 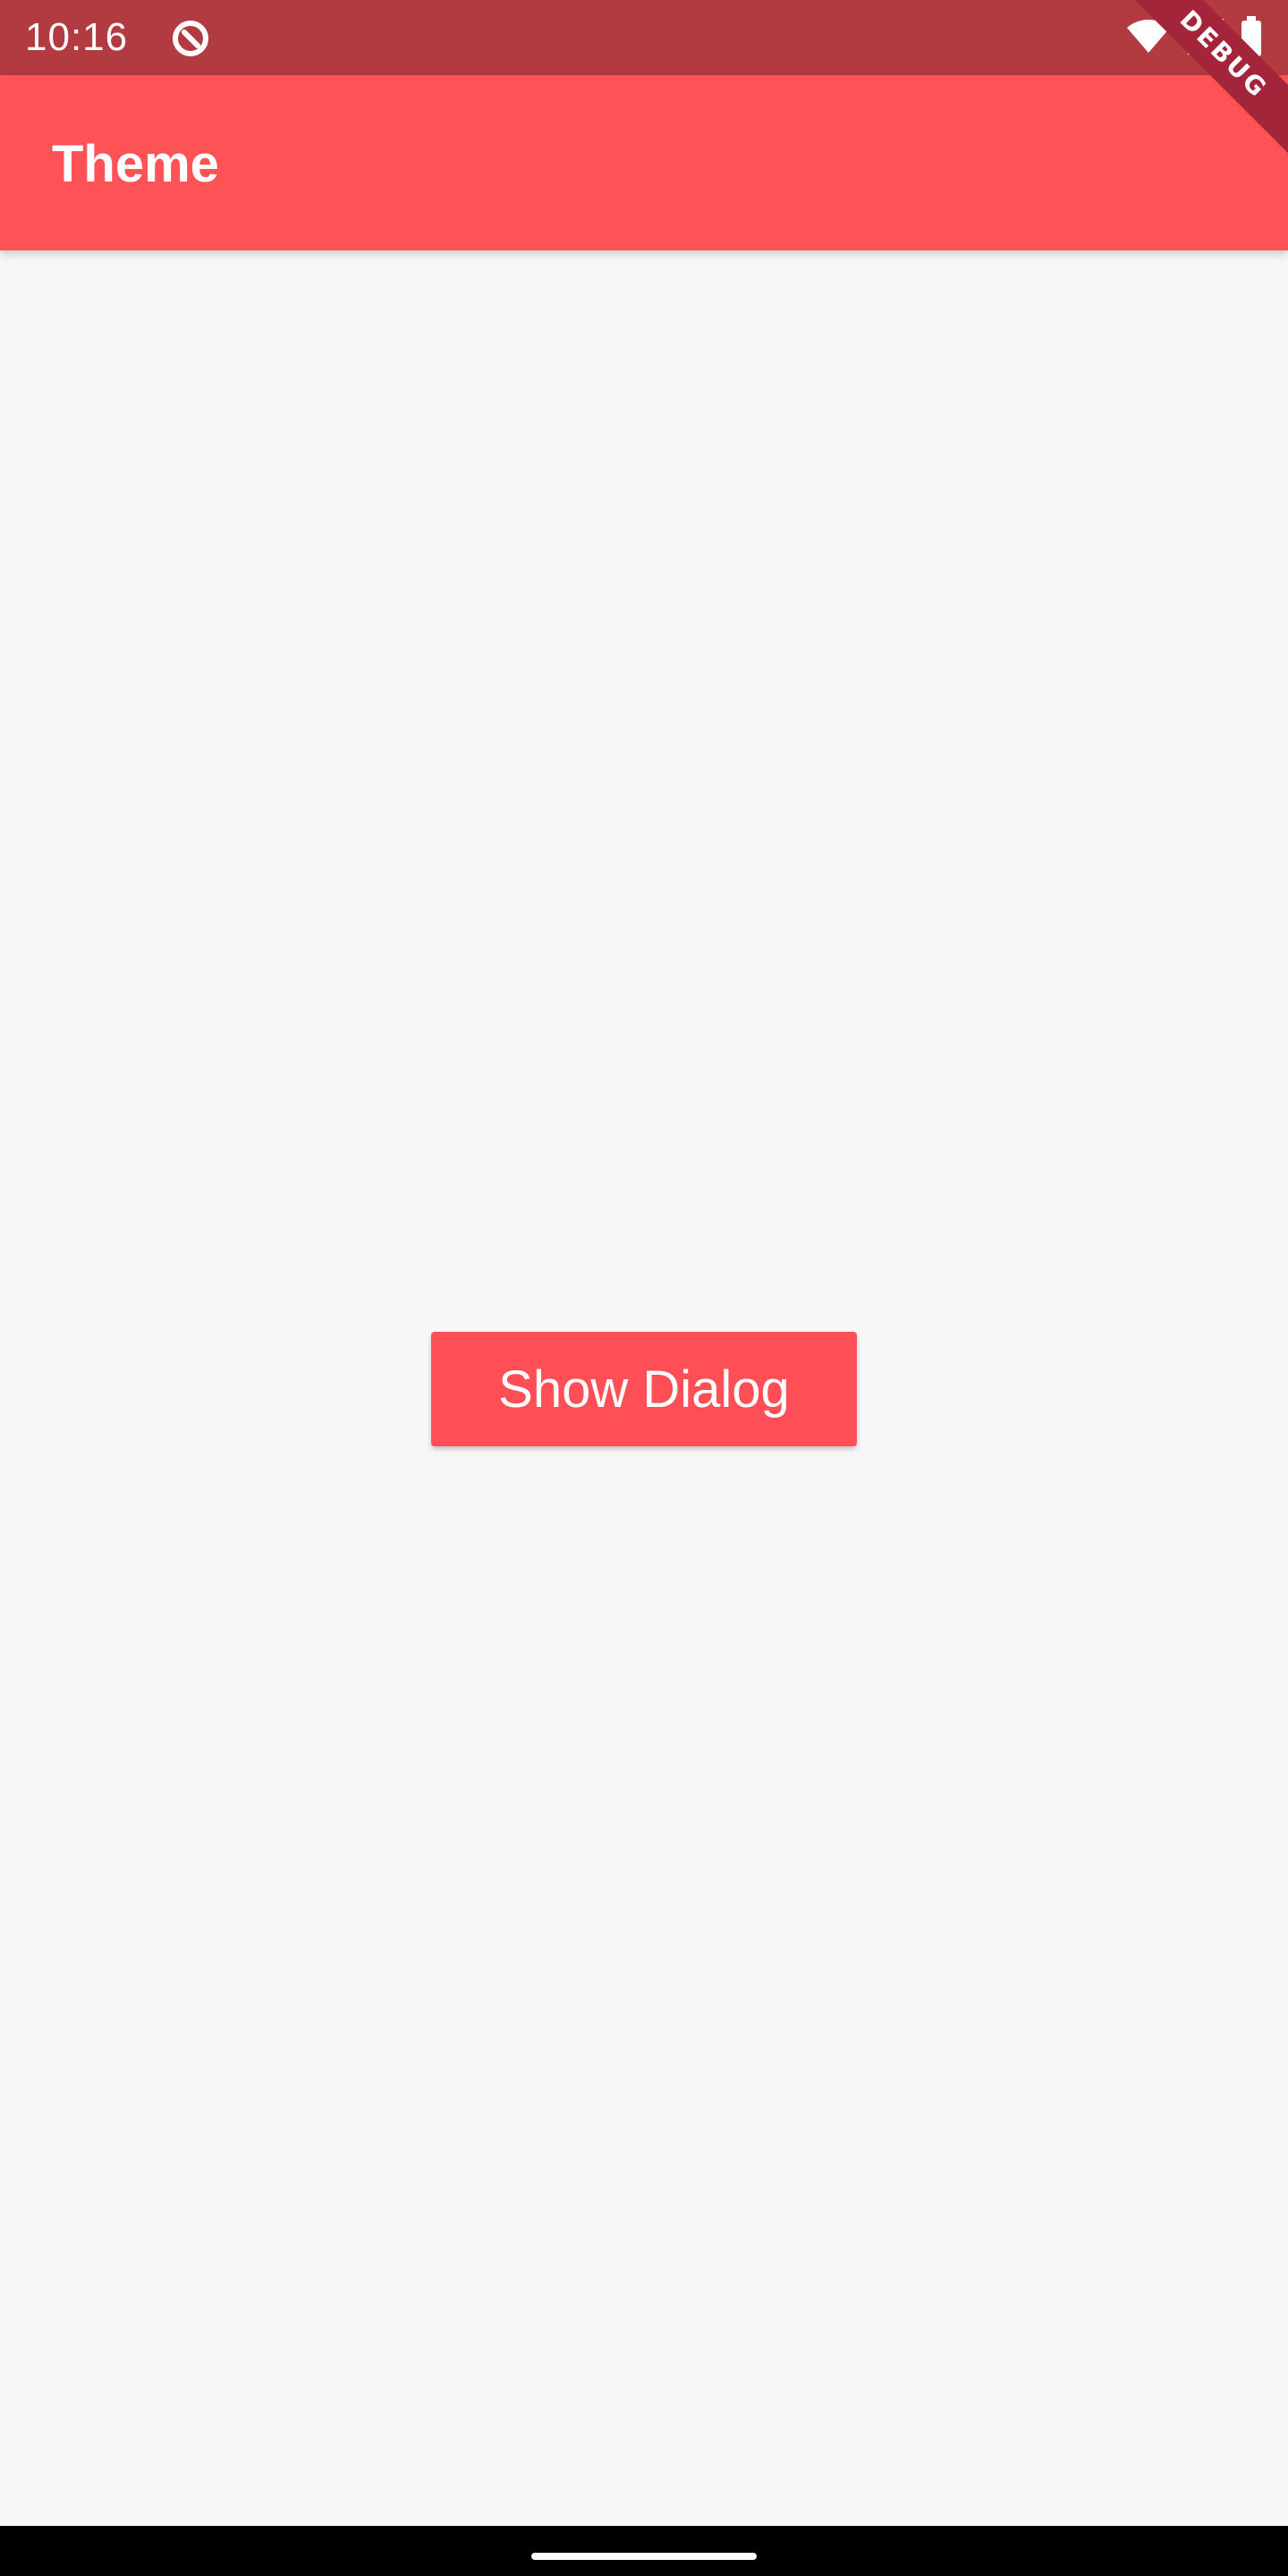 What do you see at coordinates (190, 38) in the screenshot?
I see `app-notification-icon` at bounding box center [190, 38].